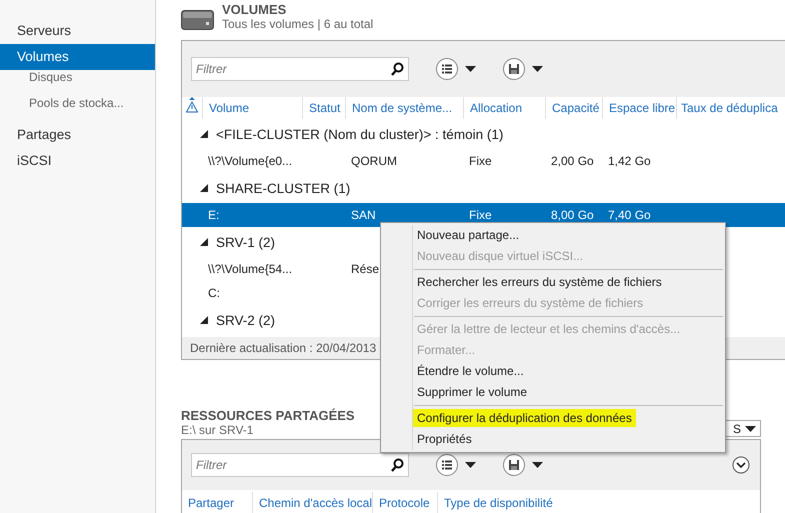 Image resolution: width=785 pixels, height=513 pixels. What do you see at coordinates (252, 108) in the screenshot?
I see `column-header: Volume` at bounding box center [252, 108].